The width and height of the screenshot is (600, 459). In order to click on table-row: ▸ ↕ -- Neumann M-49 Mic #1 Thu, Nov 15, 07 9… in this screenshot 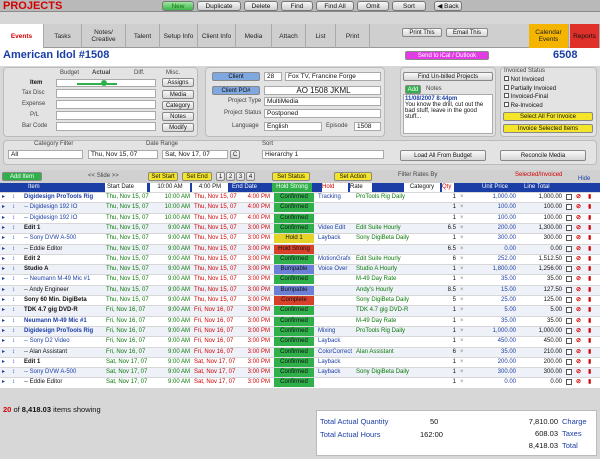, I will do `click(300, 280)`.